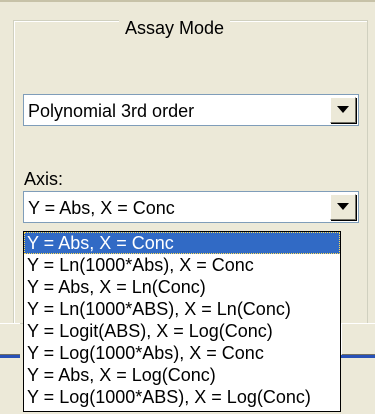 This screenshot has width=375, height=414. What do you see at coordinates (182, 265) in the screenshot?
I see `axis-option: Y = Ln(1000*Abs), X = Conc` at bounding box center [182, 265].